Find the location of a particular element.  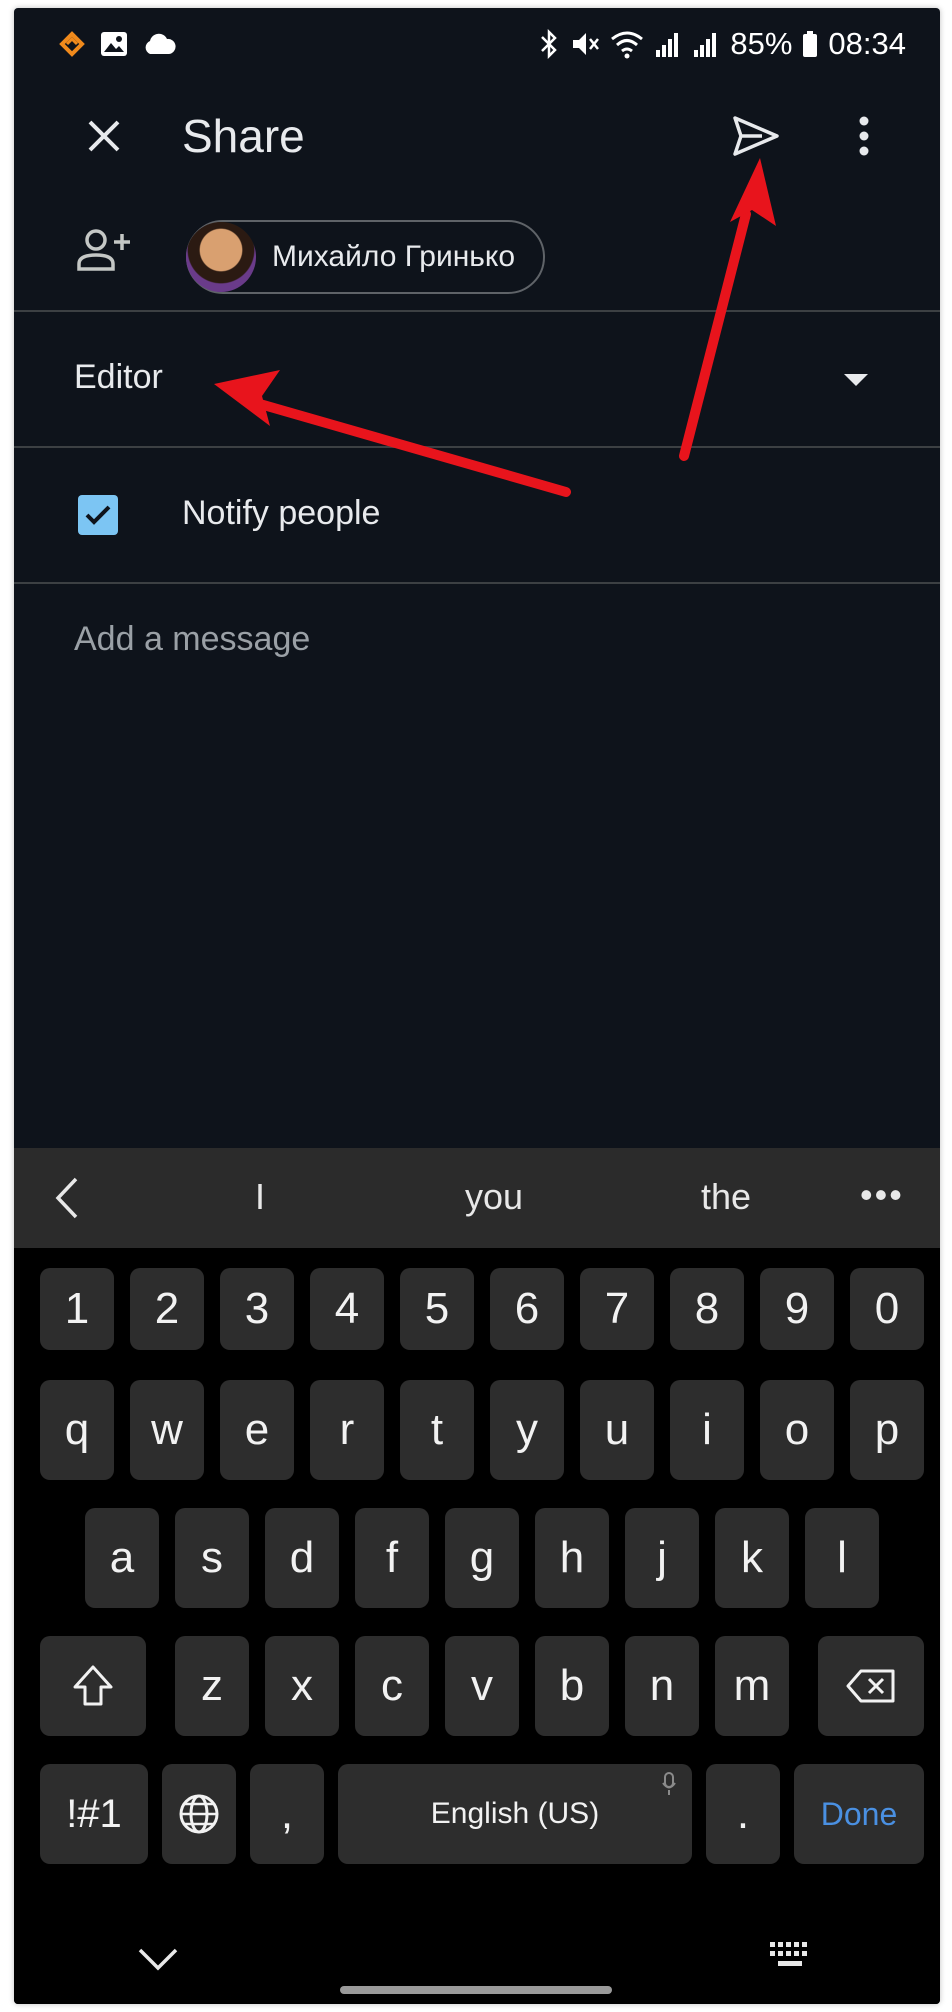

divider is located at coordinates (477, 583).